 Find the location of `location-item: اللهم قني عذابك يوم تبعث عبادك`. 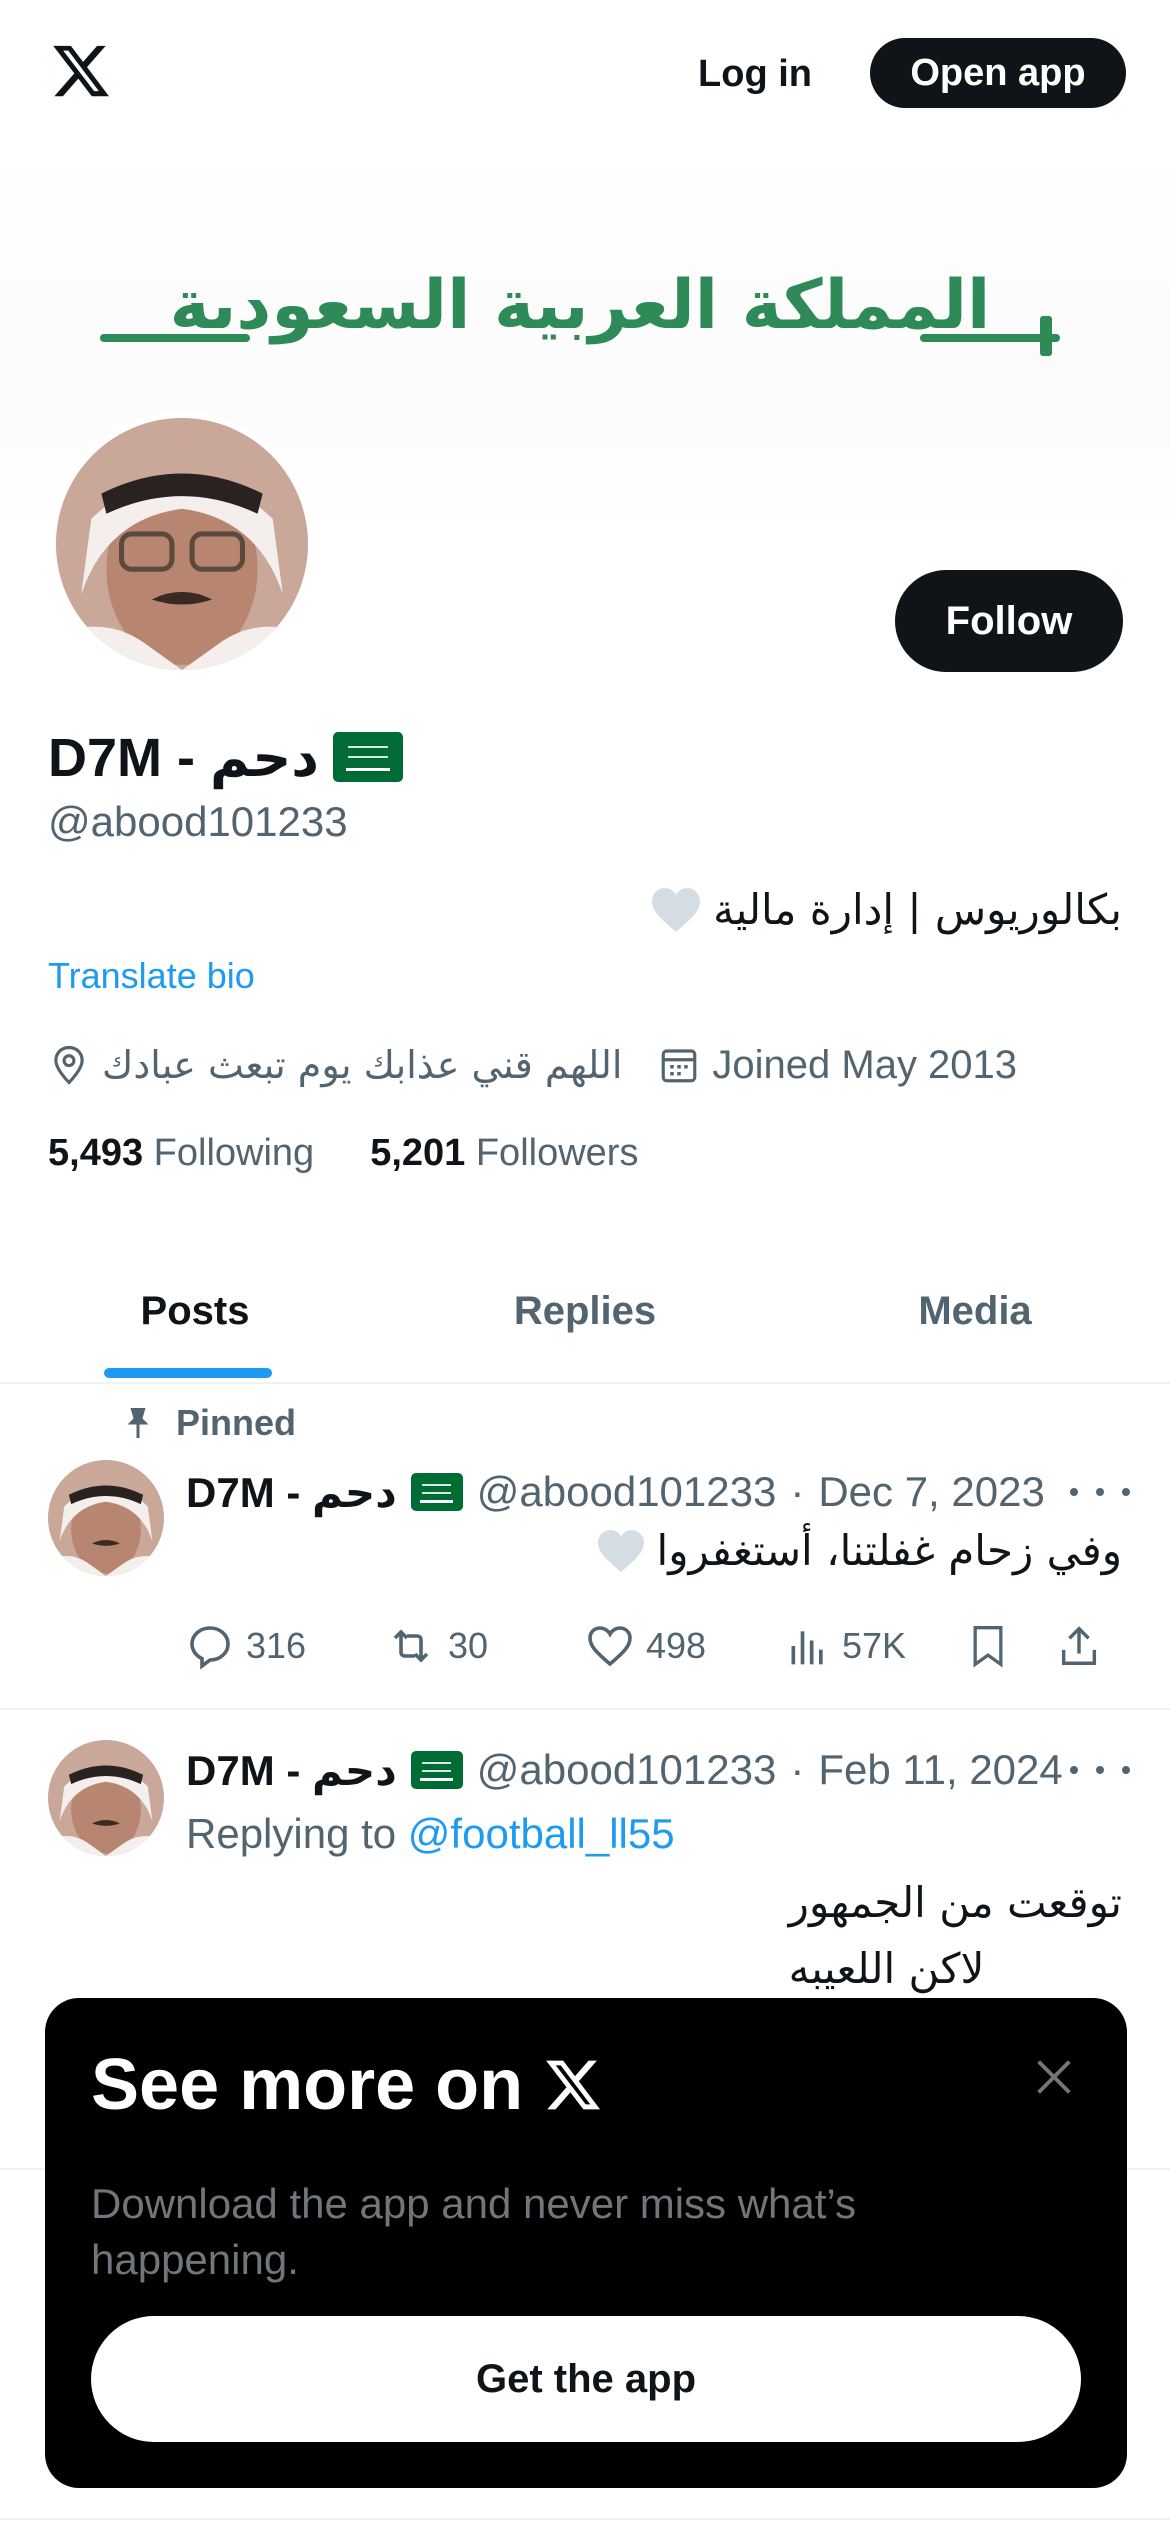

location-item: اللهم قني عذابك يوم تبعث عبادك is located at coordinates (335, 1065).